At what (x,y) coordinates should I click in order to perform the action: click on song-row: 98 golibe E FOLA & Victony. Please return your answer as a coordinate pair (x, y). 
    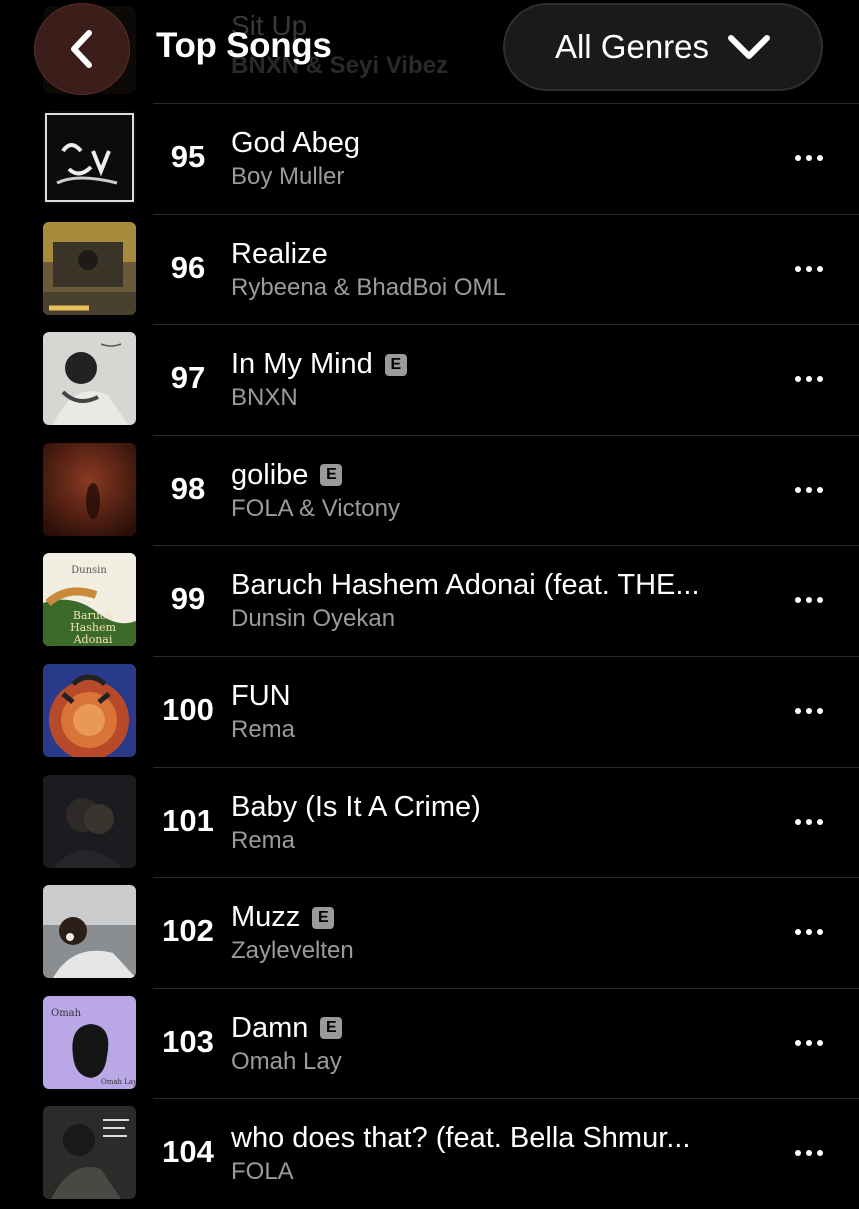
    Looking at the image, I should click on (429, 490).